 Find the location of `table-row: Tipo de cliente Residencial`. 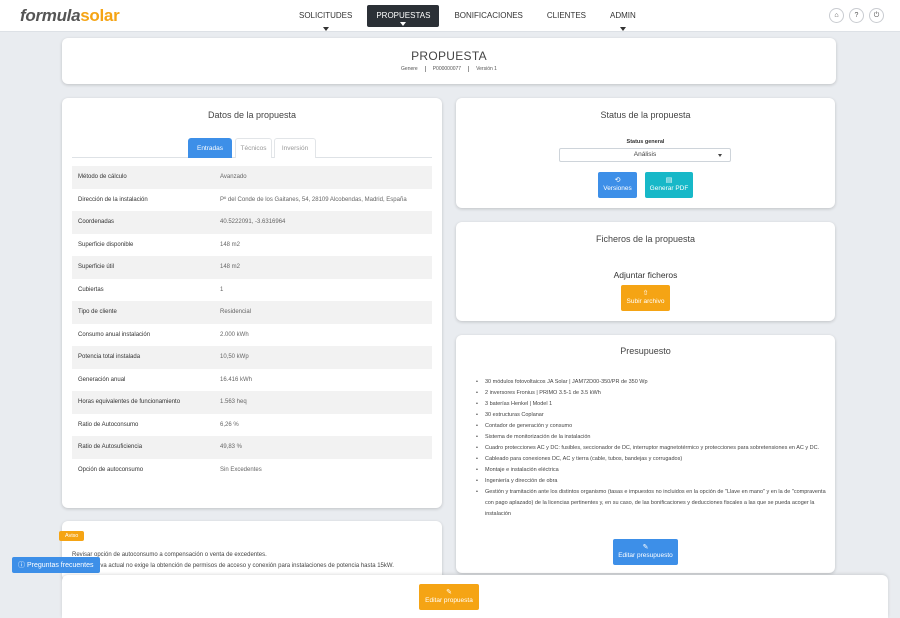

table-row: Tipo de cliente Residencial is located at coordinates (252, 312).